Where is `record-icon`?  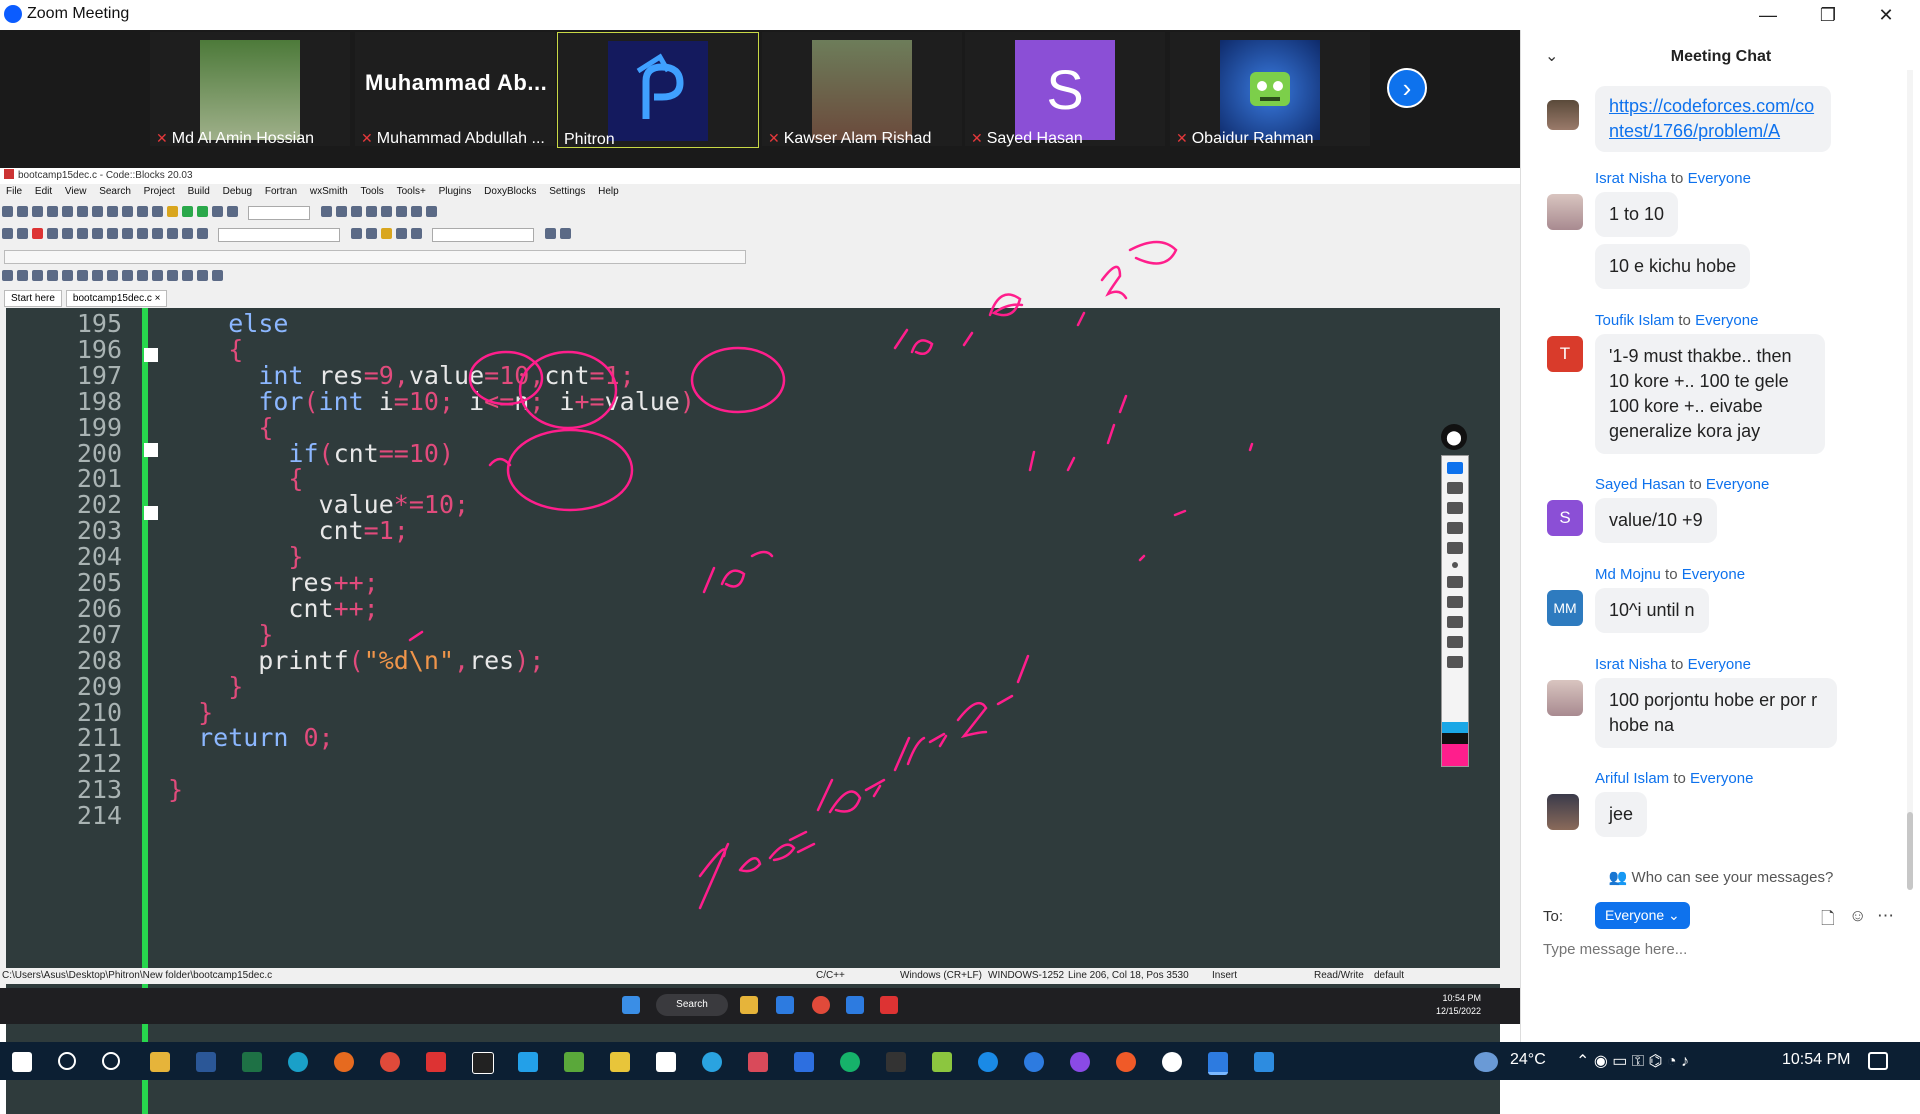
record-icon is located at coordinates (202, 233).